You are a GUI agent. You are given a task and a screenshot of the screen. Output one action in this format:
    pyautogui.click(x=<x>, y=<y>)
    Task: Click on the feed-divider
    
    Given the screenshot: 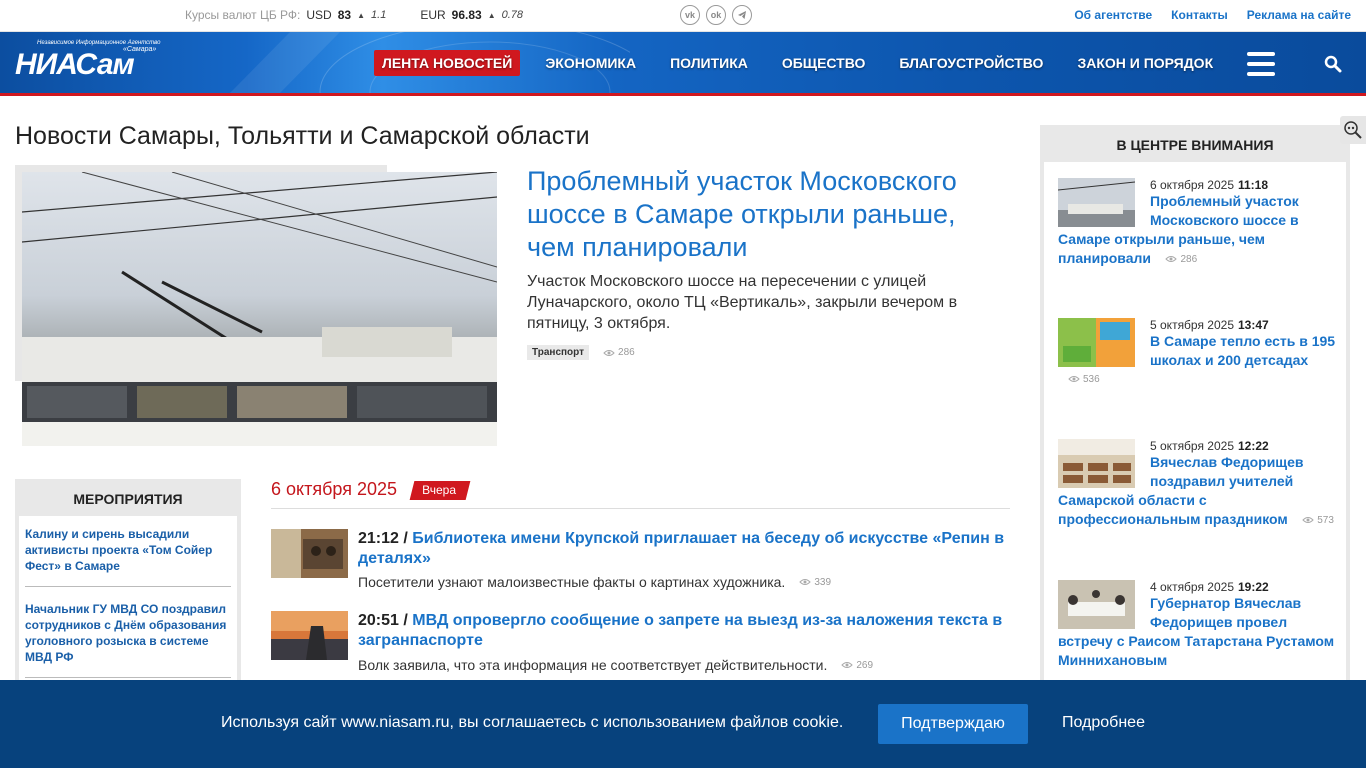 What is the action you would take?
    pyautogui.click(x=640, y=508)
    